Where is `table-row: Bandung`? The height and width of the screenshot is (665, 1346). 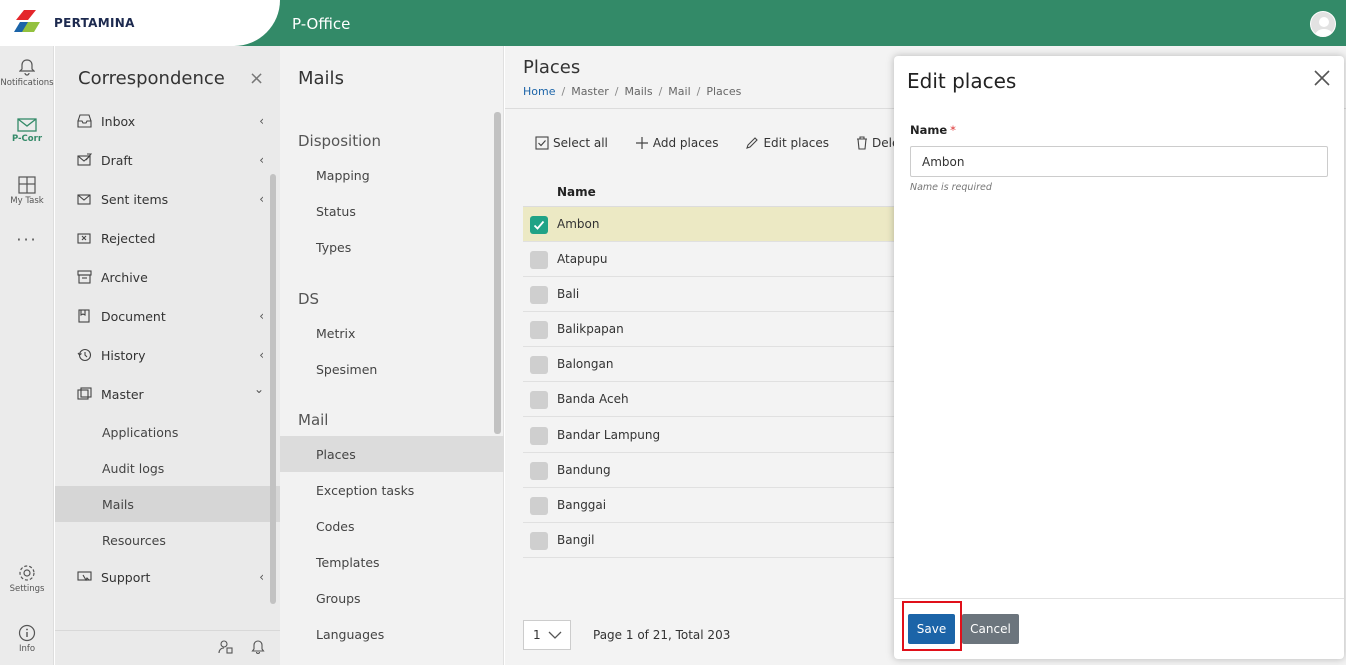 table-row: Bandung is located at coordinates (718, 470).